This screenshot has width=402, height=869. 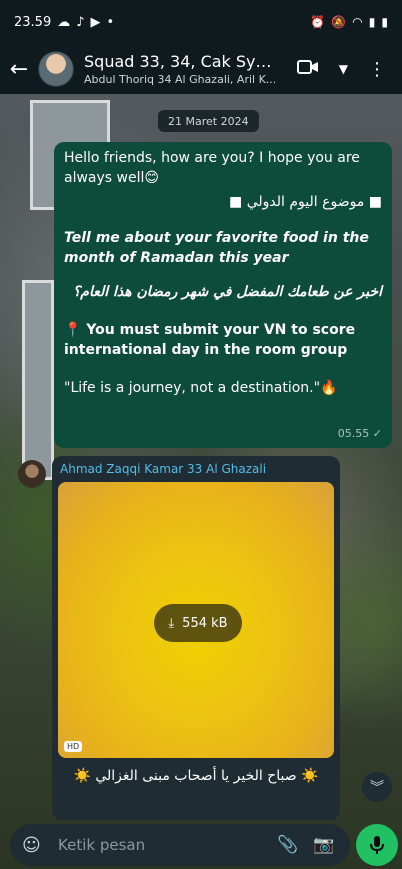 What do you see at coordinates (384, 22) in the screenshot?
I see `battery-icon: ▮` at bounding box center [384, 22].